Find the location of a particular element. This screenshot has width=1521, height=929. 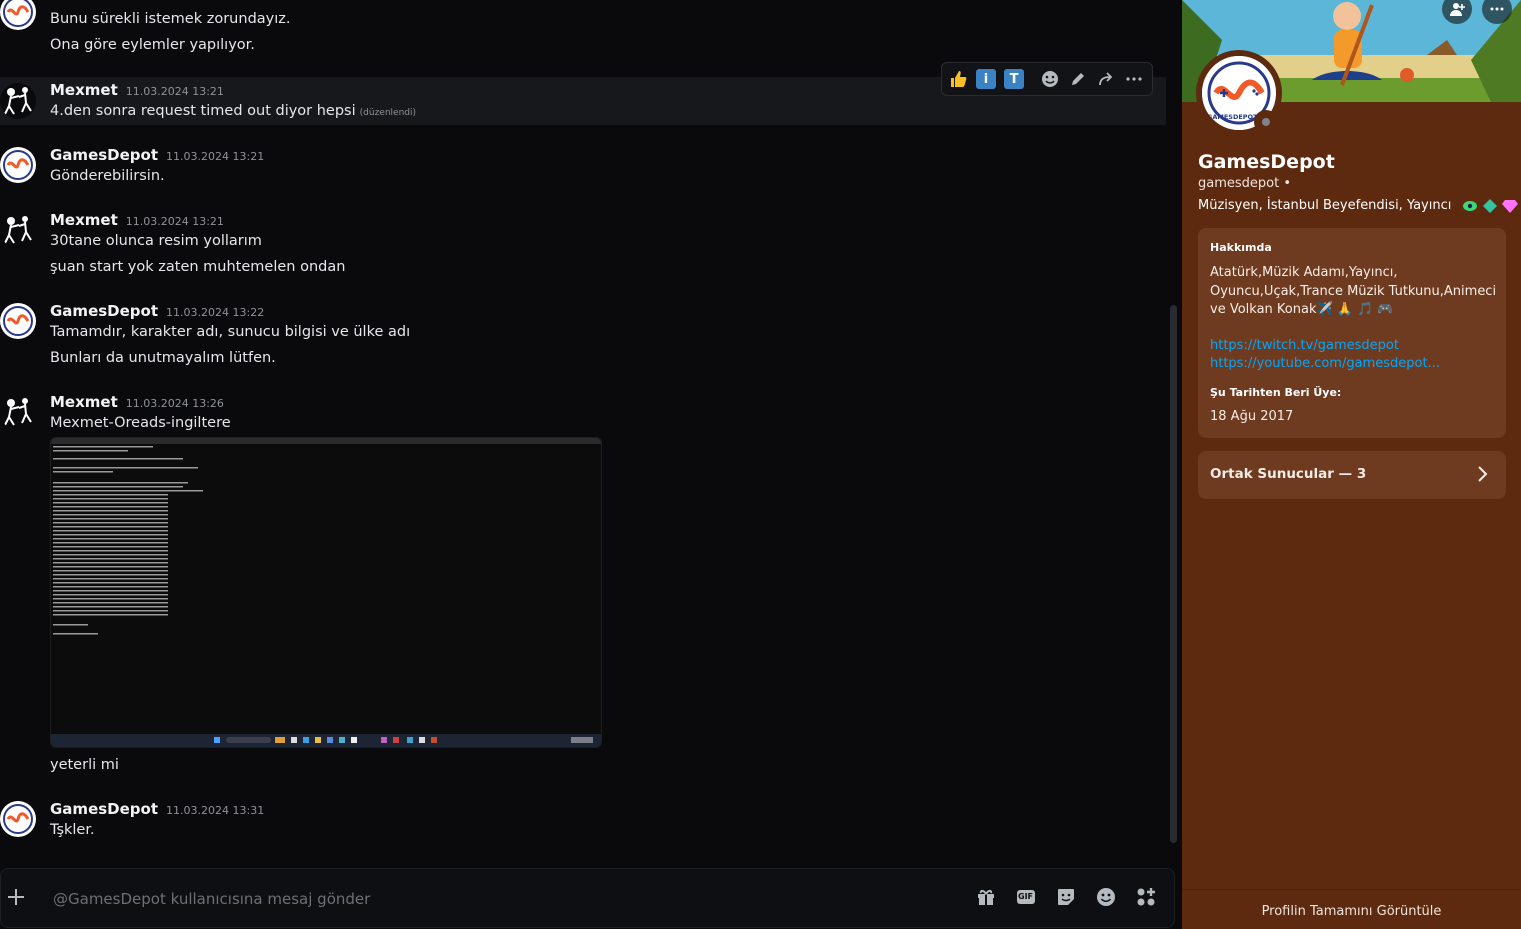

message-input is located at coordinates (403, 899).